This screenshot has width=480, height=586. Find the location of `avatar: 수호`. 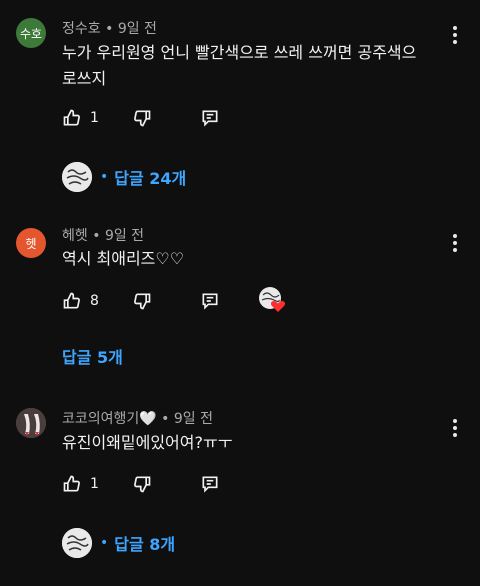

avatar: 수호 is located at coordinates (31, 33).